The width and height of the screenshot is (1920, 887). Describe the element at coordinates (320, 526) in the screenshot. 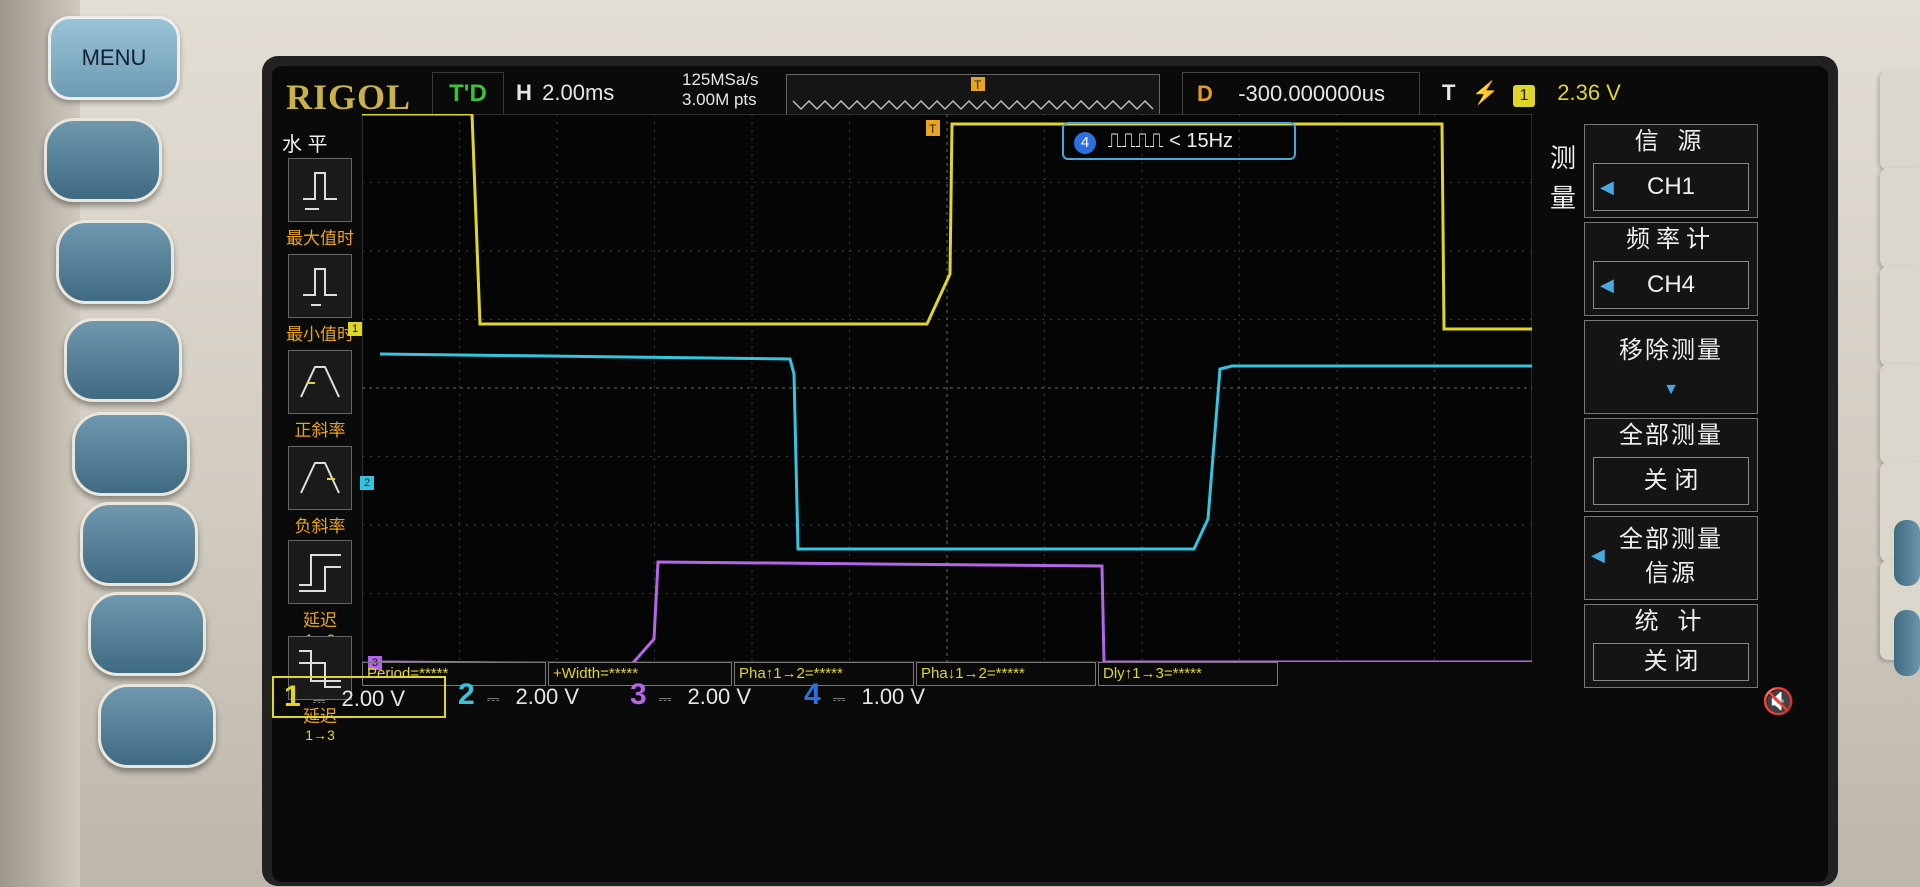

I see `menu-fall-slope-label: 负斜率` at that location.